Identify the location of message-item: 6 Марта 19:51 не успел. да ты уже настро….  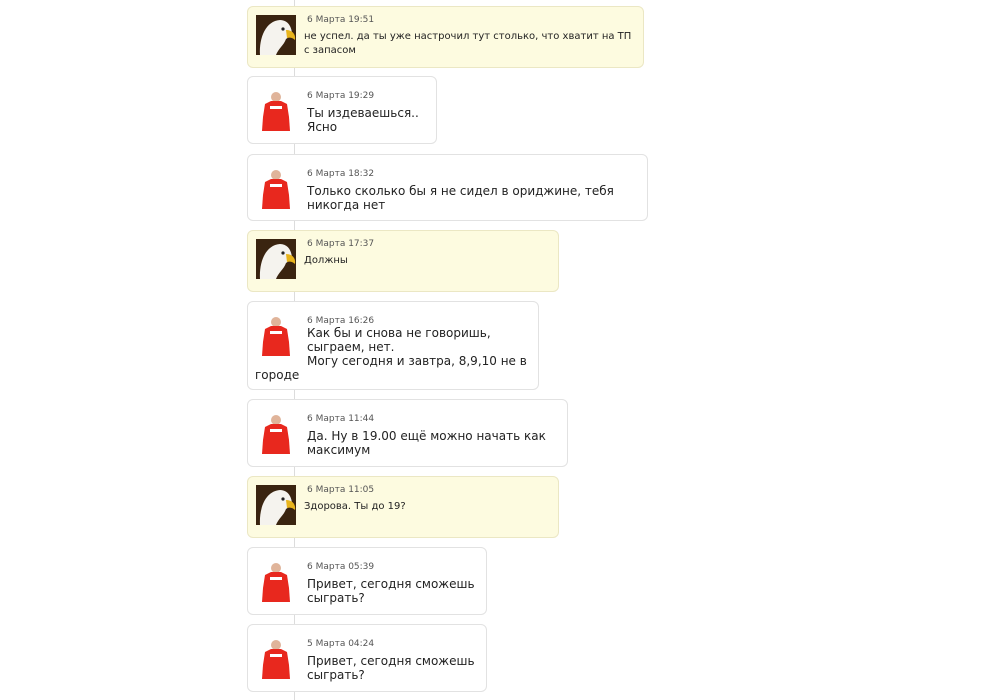
(445, 37).